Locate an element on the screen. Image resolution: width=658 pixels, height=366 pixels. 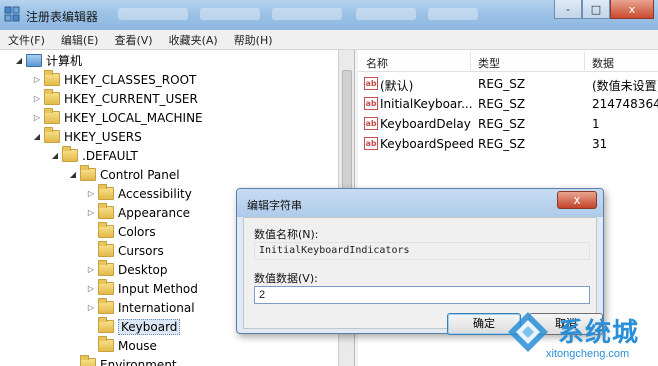
tree-node: ▷ Input Method is located at coordinates (142, 288).